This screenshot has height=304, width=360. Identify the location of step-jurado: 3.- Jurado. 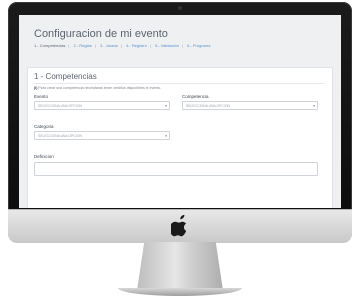
(109, 45).